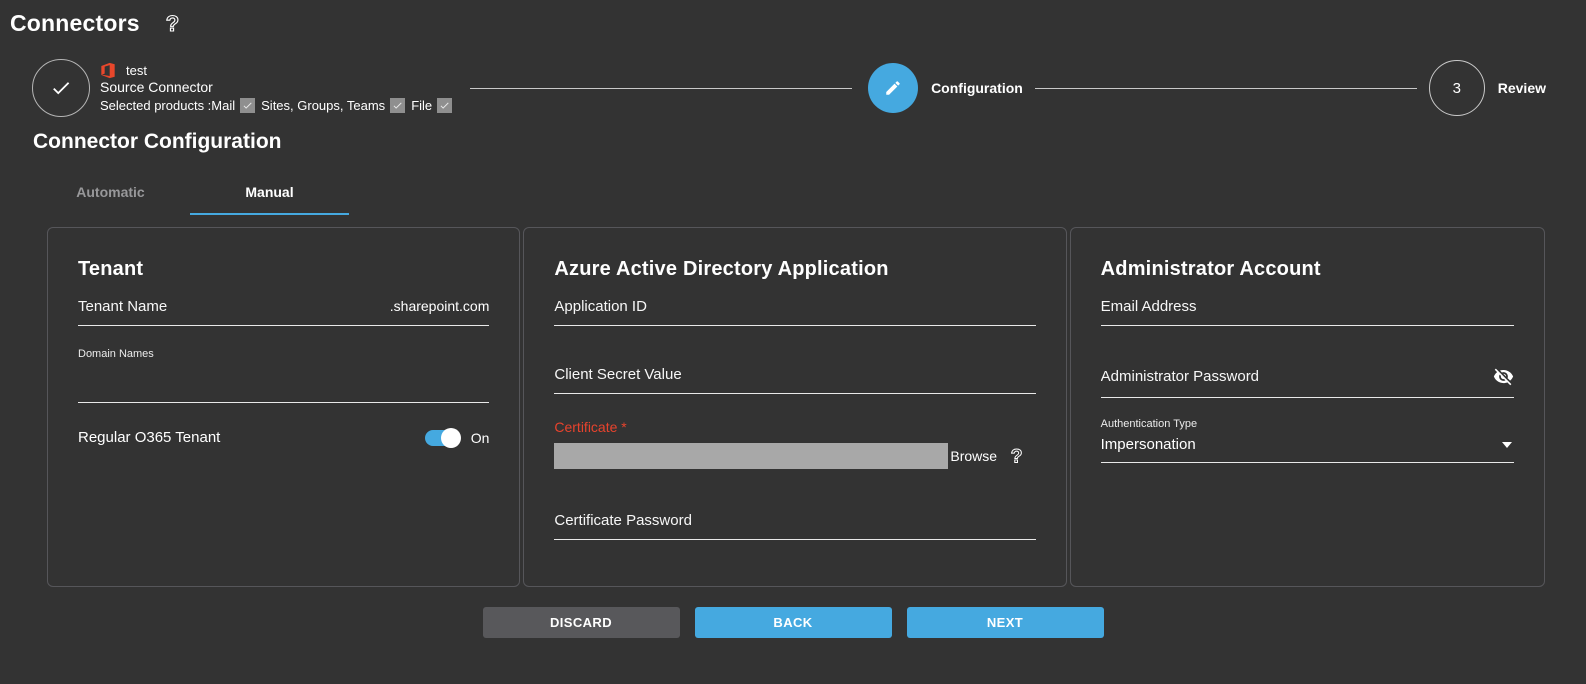 This screenshot has height=684, width=1586. What do you see at coordinates (808, 199) in the screenshot?
I see `config-mode-tabs: Automatic Manual` at bounding box center [808, 199].